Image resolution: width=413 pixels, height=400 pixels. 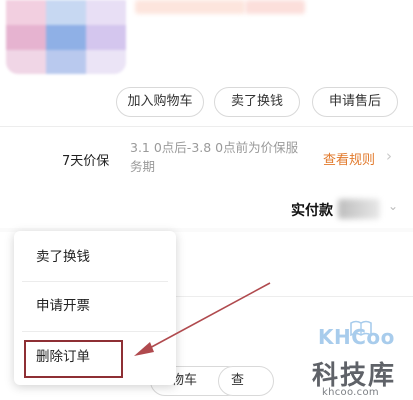 I want to click on paid-amount-label: 实付款, so click(x=312, y=211).